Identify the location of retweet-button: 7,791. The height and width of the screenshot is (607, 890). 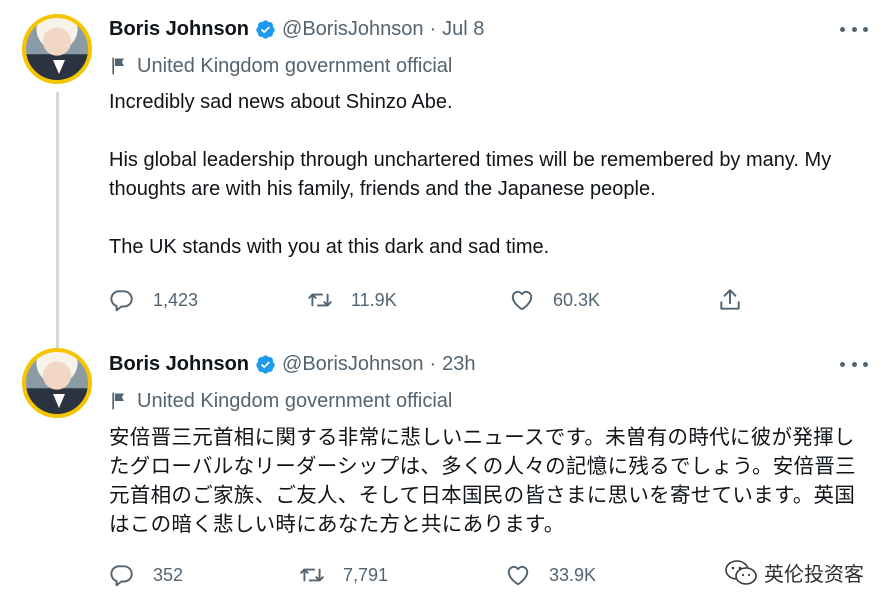
(343, 575).